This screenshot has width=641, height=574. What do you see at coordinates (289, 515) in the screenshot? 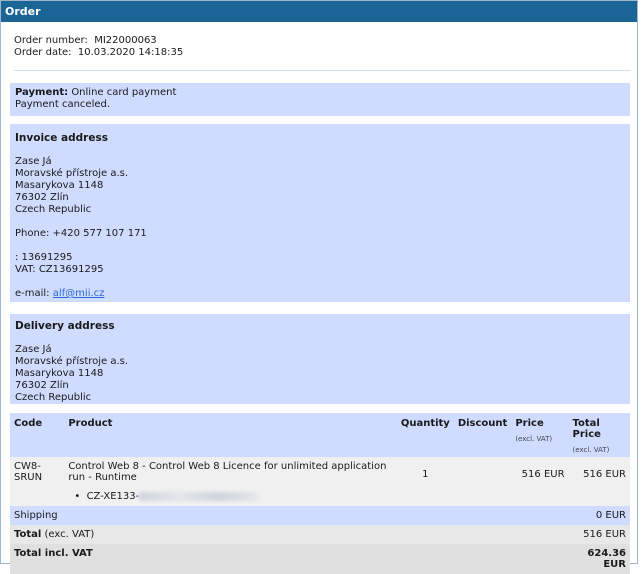
I see `shipping-label: Shipping` at bounding box center [289, 515].